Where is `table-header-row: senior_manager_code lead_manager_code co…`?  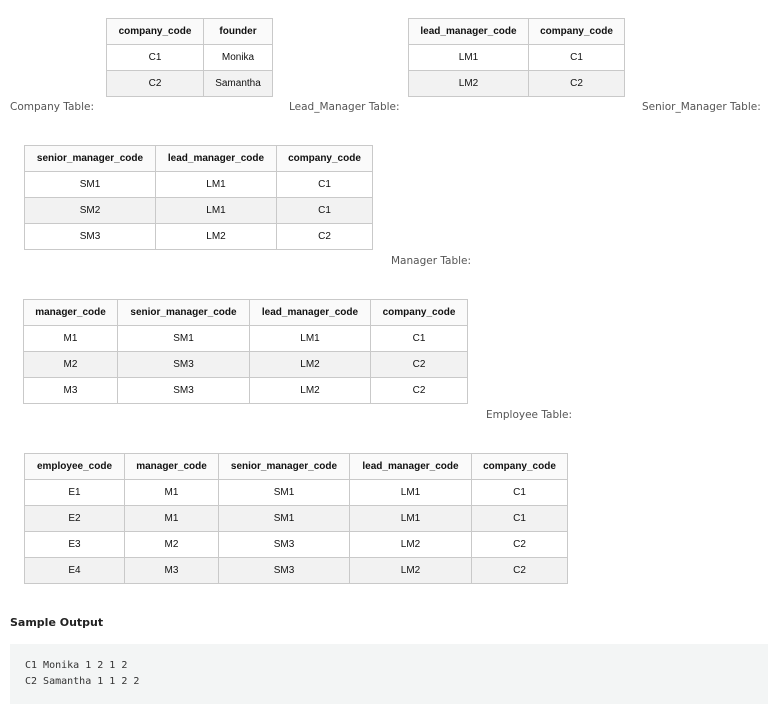 table-header-row: senior_manager_code lead_manager_code co… is located at coordinates (198, 158).